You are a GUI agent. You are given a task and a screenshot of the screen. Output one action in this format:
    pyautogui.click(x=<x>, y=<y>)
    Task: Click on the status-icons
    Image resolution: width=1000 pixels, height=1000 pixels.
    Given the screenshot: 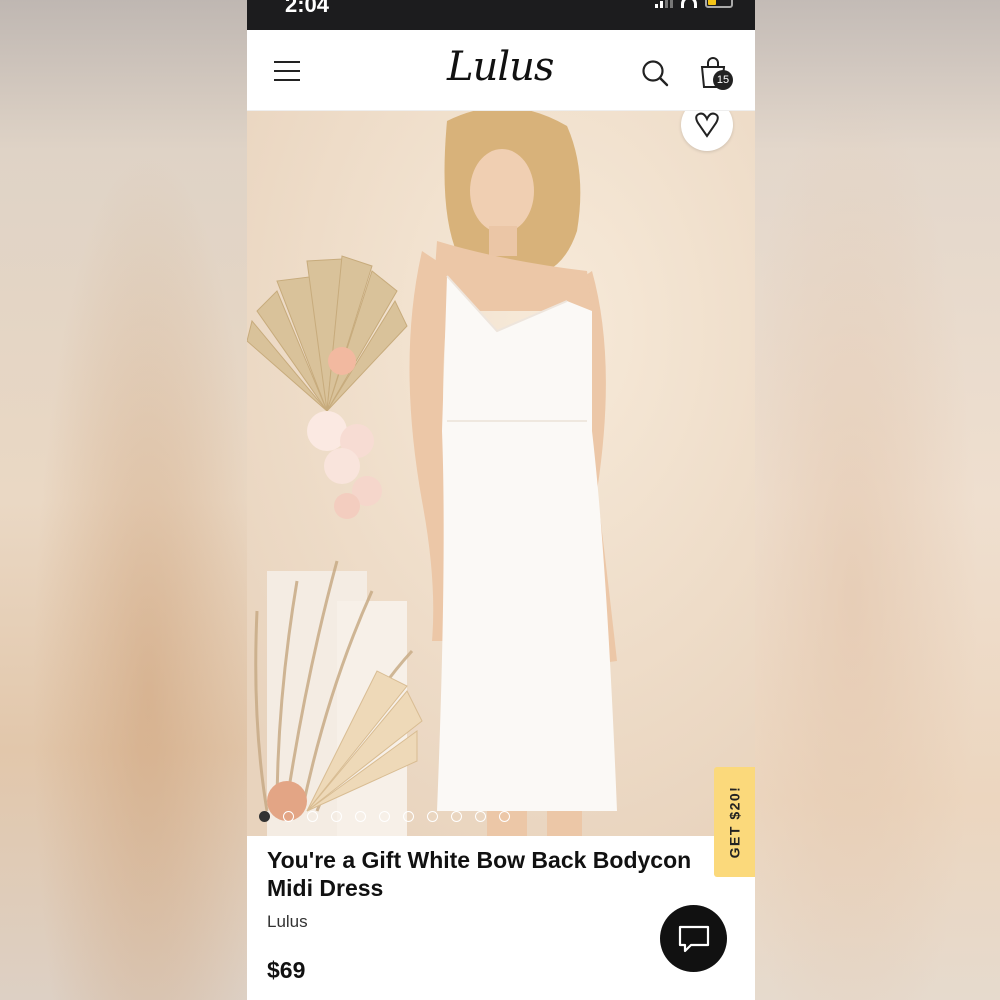 What is the action you would take?
    pyautogui.click(x=694, y=4)
    